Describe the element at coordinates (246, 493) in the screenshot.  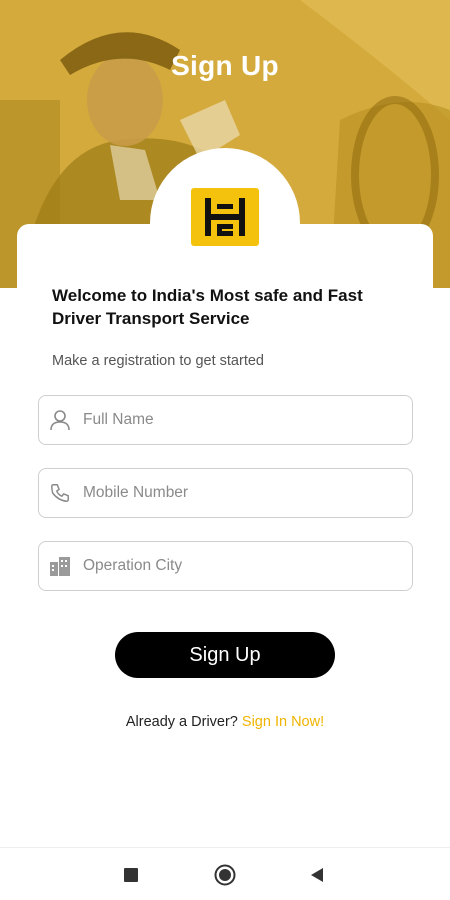
I see `mobile-number-input` at that location.